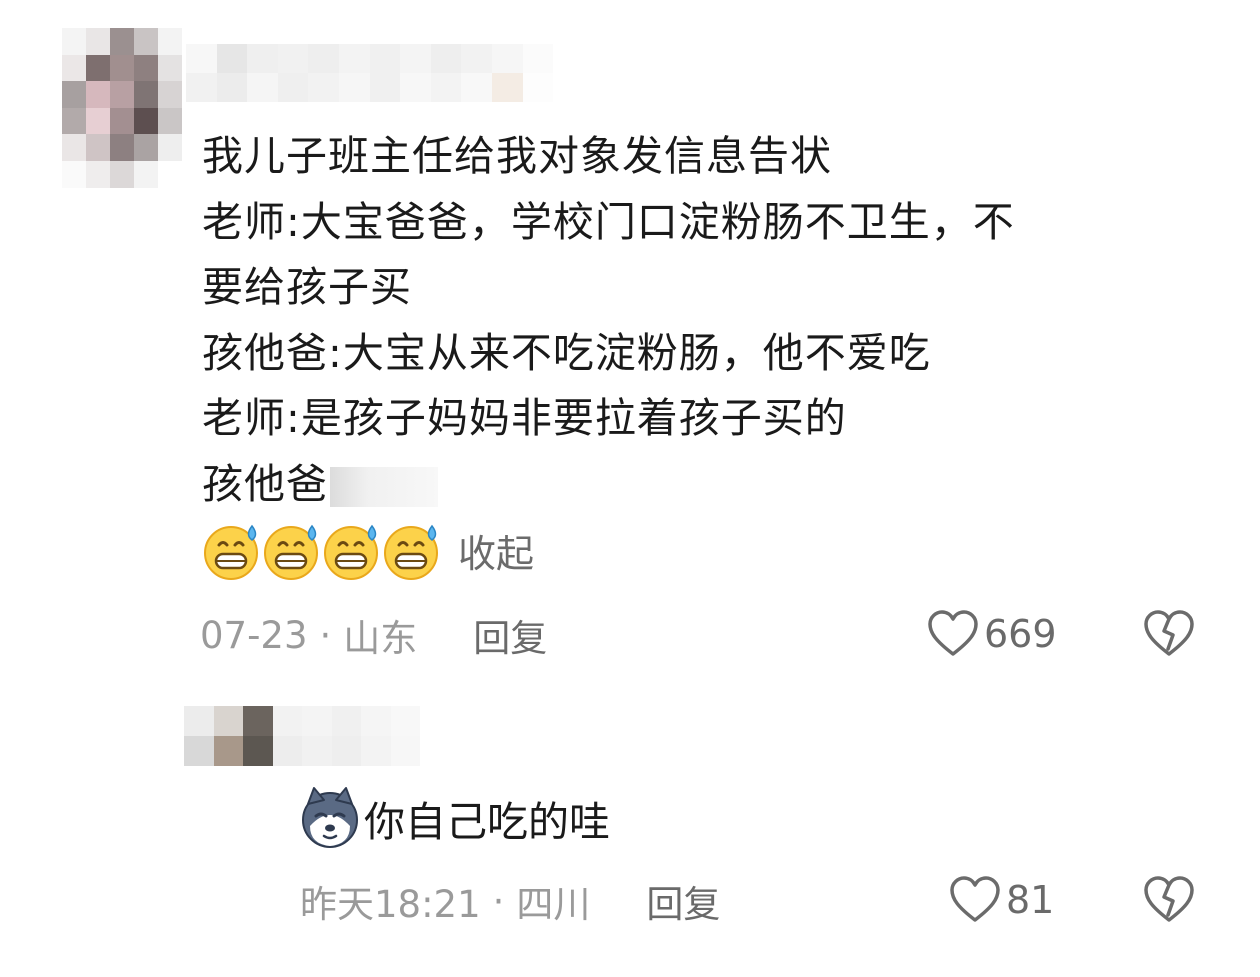 The height and width of the screenshot is (977, 1260). I want to click on reply-like-button: 81, so click(1001, 900).